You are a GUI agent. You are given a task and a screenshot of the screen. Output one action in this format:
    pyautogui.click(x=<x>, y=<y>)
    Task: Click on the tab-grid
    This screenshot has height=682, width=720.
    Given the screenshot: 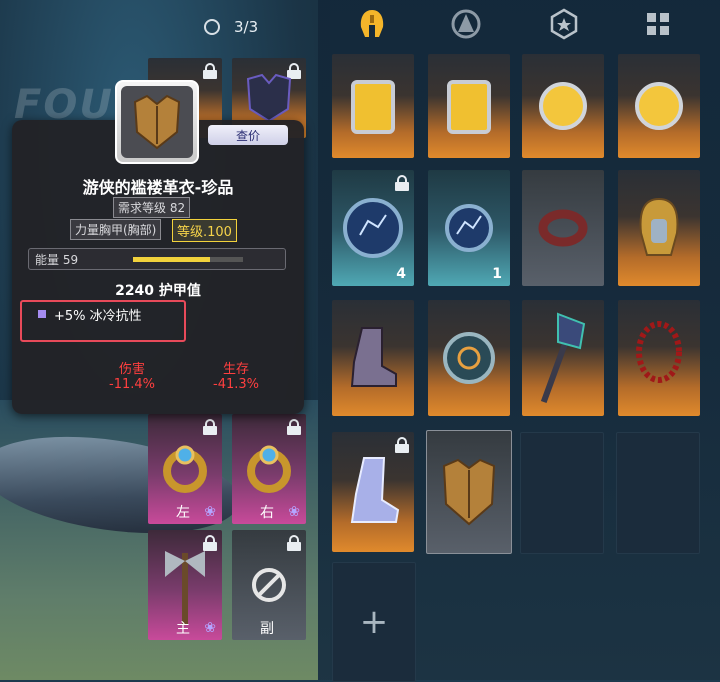 What is the action you would take?
    pyautogui.click(x=658, y=24)
    